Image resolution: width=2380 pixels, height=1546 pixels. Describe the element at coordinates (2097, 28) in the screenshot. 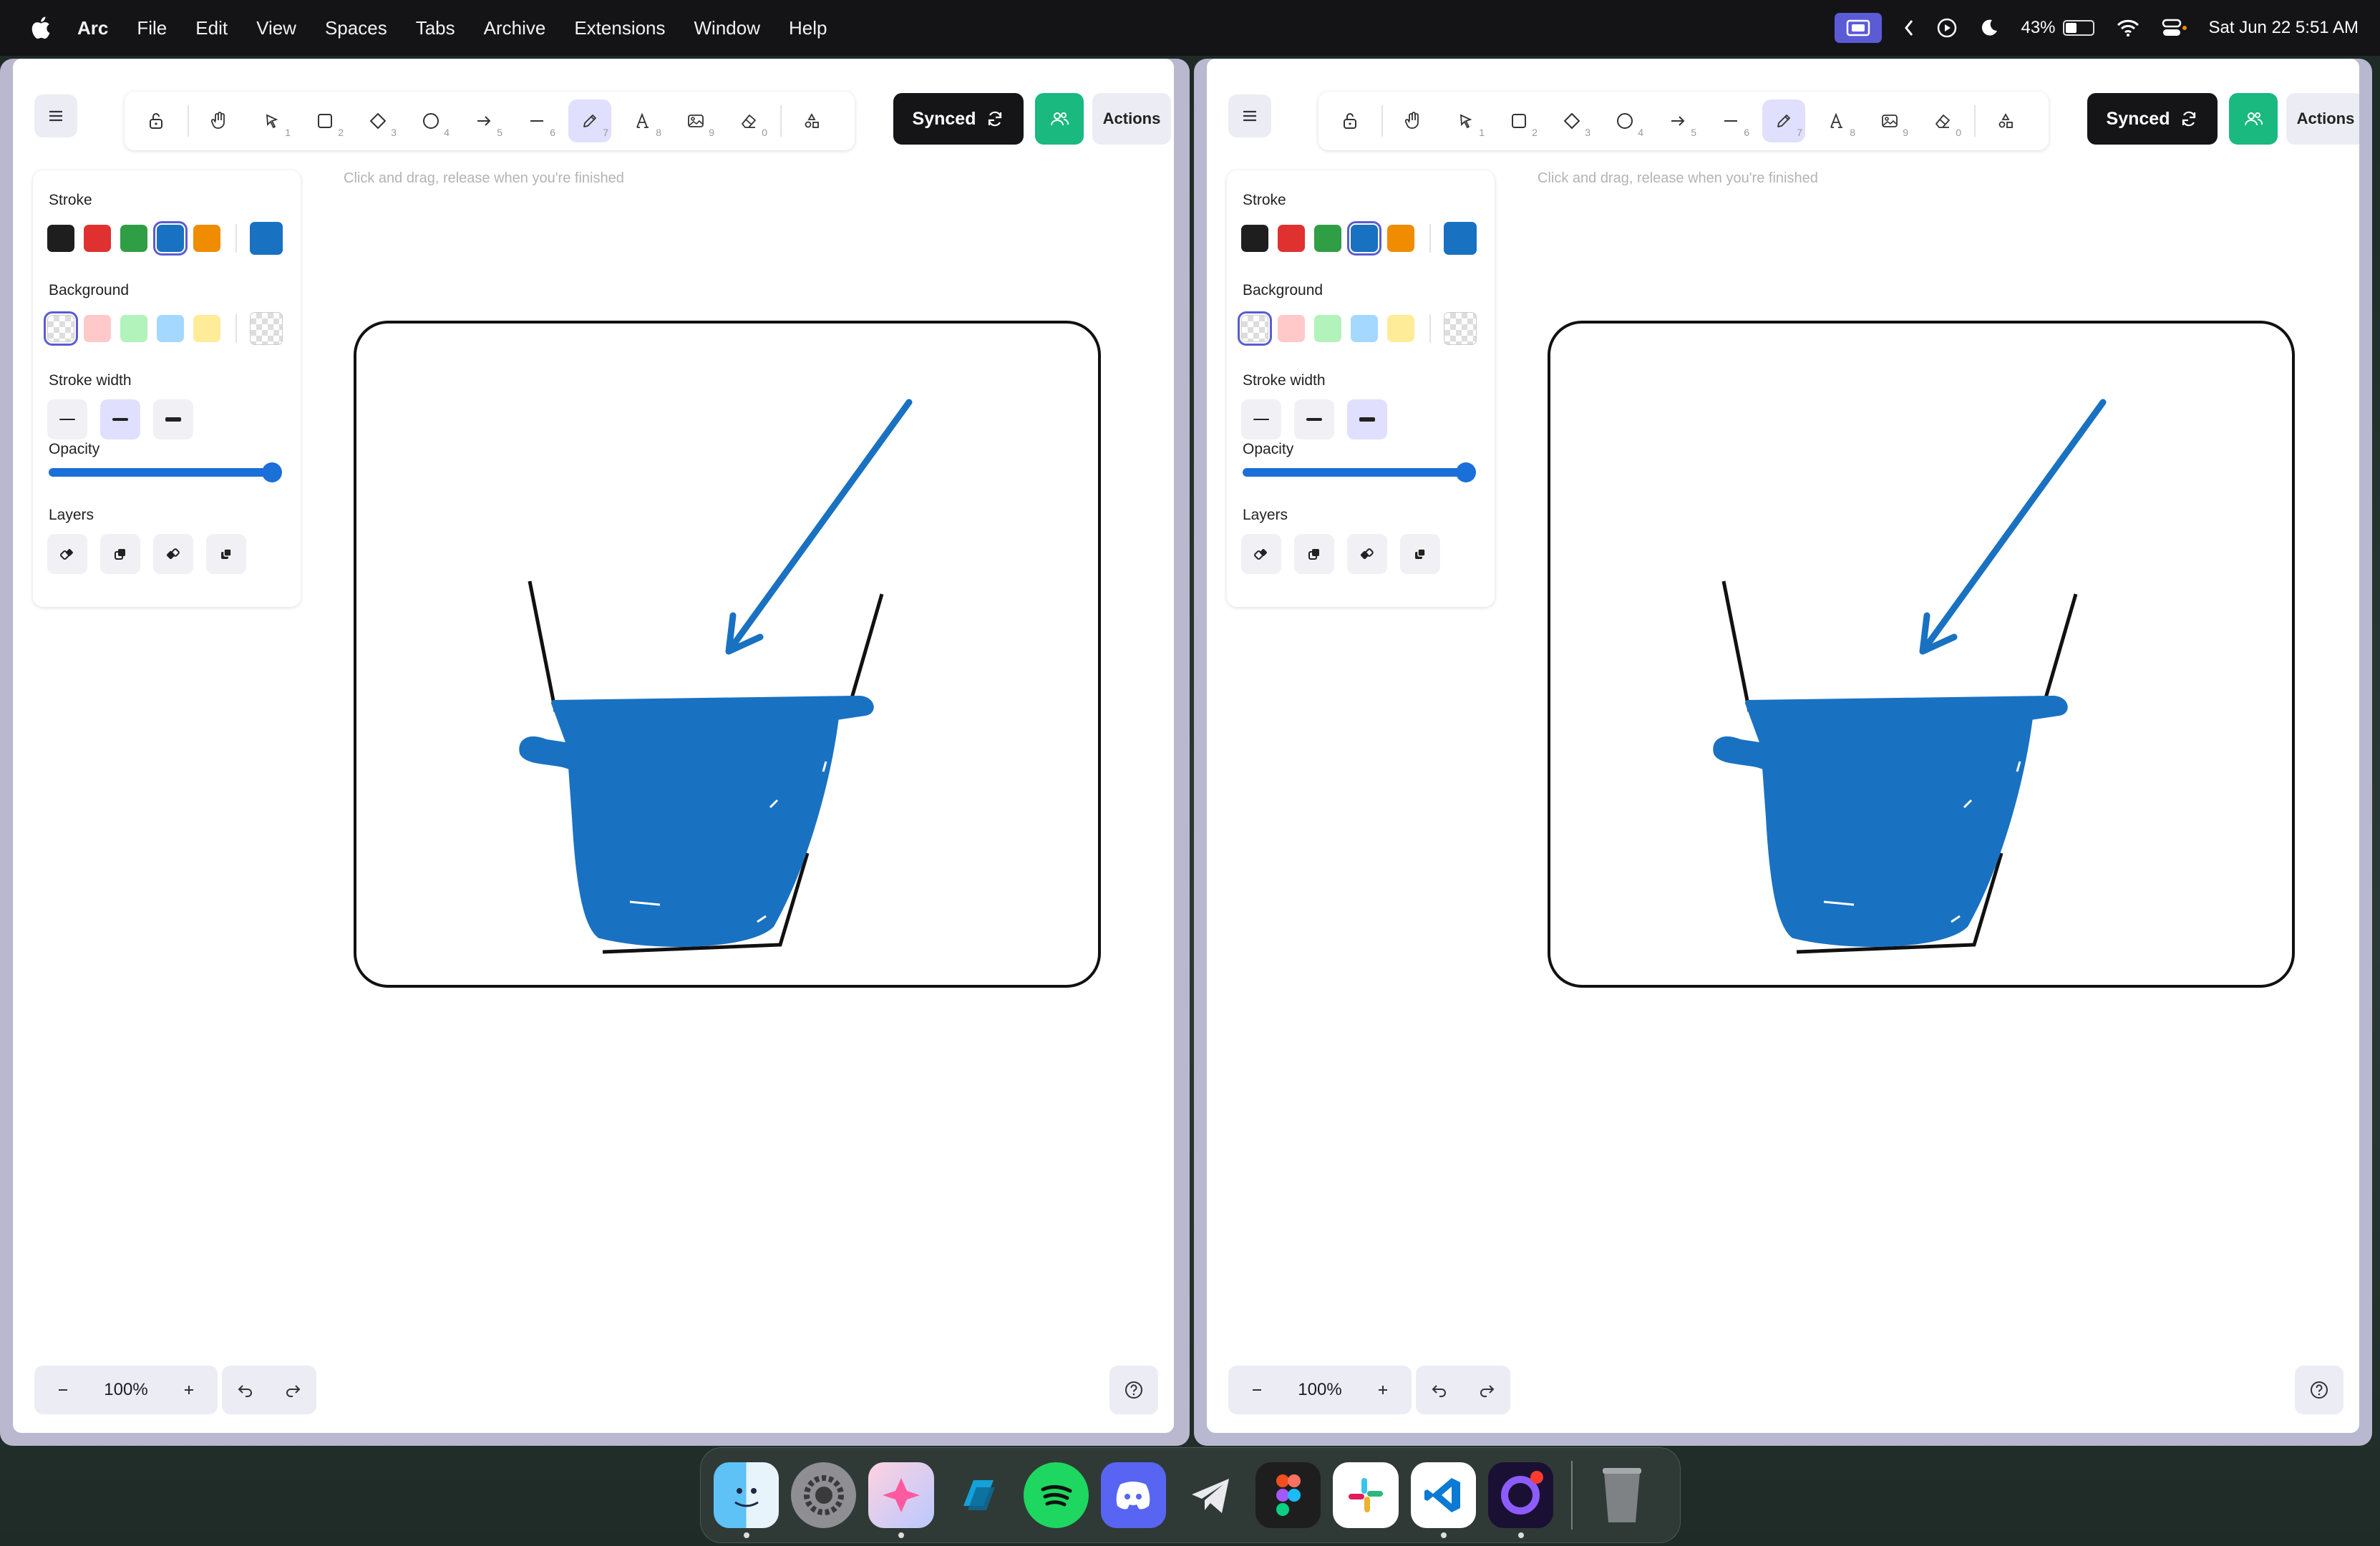

I see `status-area: 43% Sat Jun 22 5:51 AM` at that location.